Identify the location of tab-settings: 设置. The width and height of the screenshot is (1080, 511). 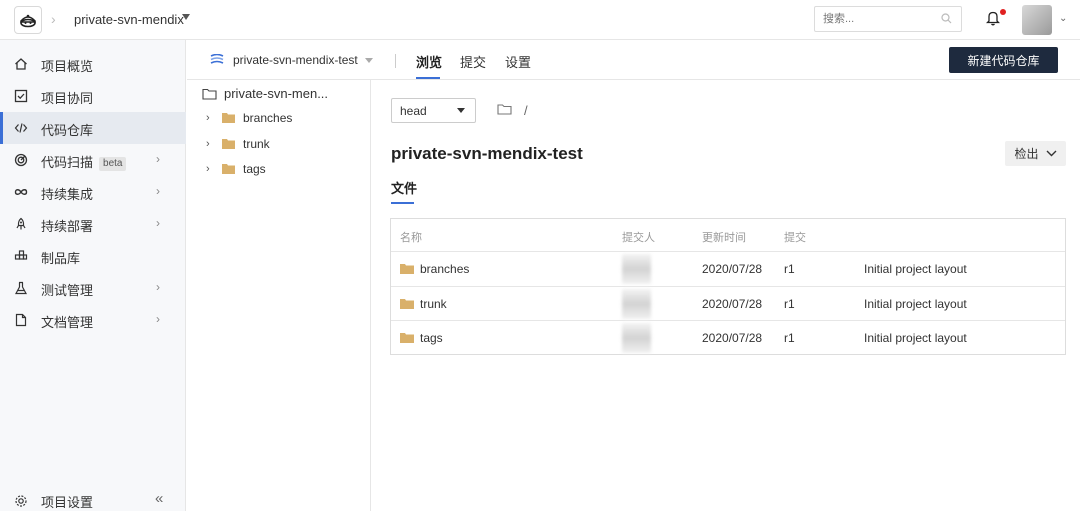
(518, 61).